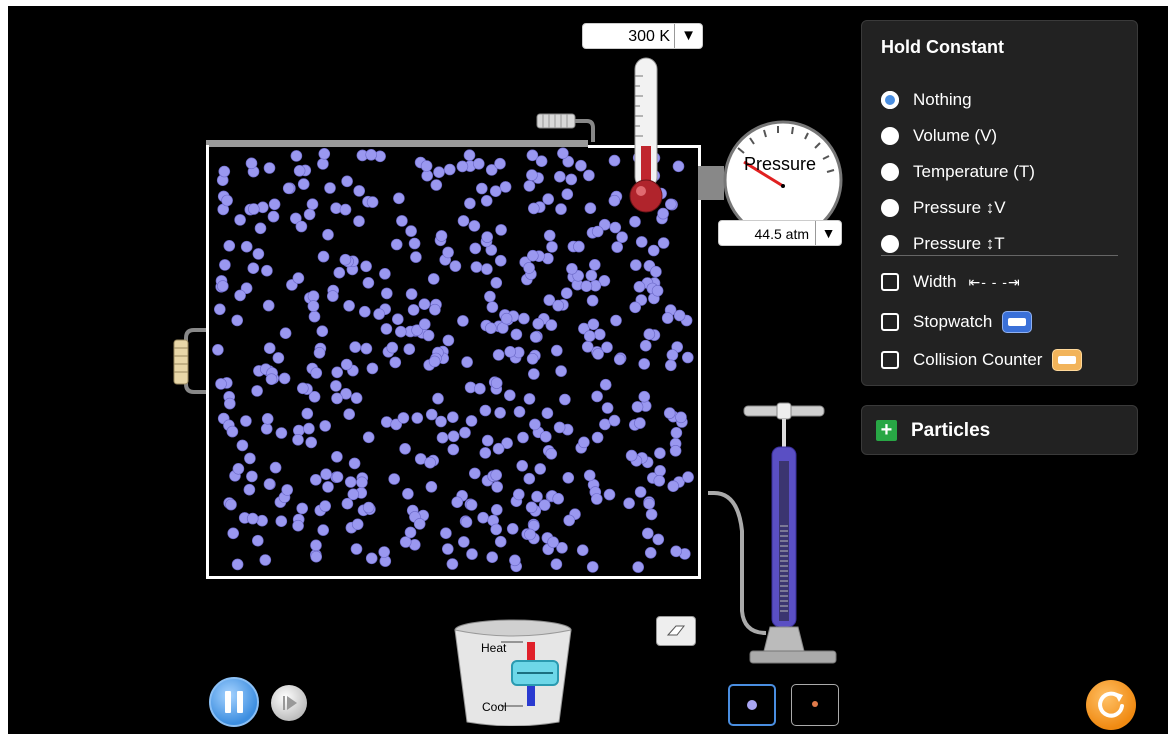 This screenshot has height=740, width=1176. I want to click on checkbox-stopwatch: Stopwatch, so click(957, 322).